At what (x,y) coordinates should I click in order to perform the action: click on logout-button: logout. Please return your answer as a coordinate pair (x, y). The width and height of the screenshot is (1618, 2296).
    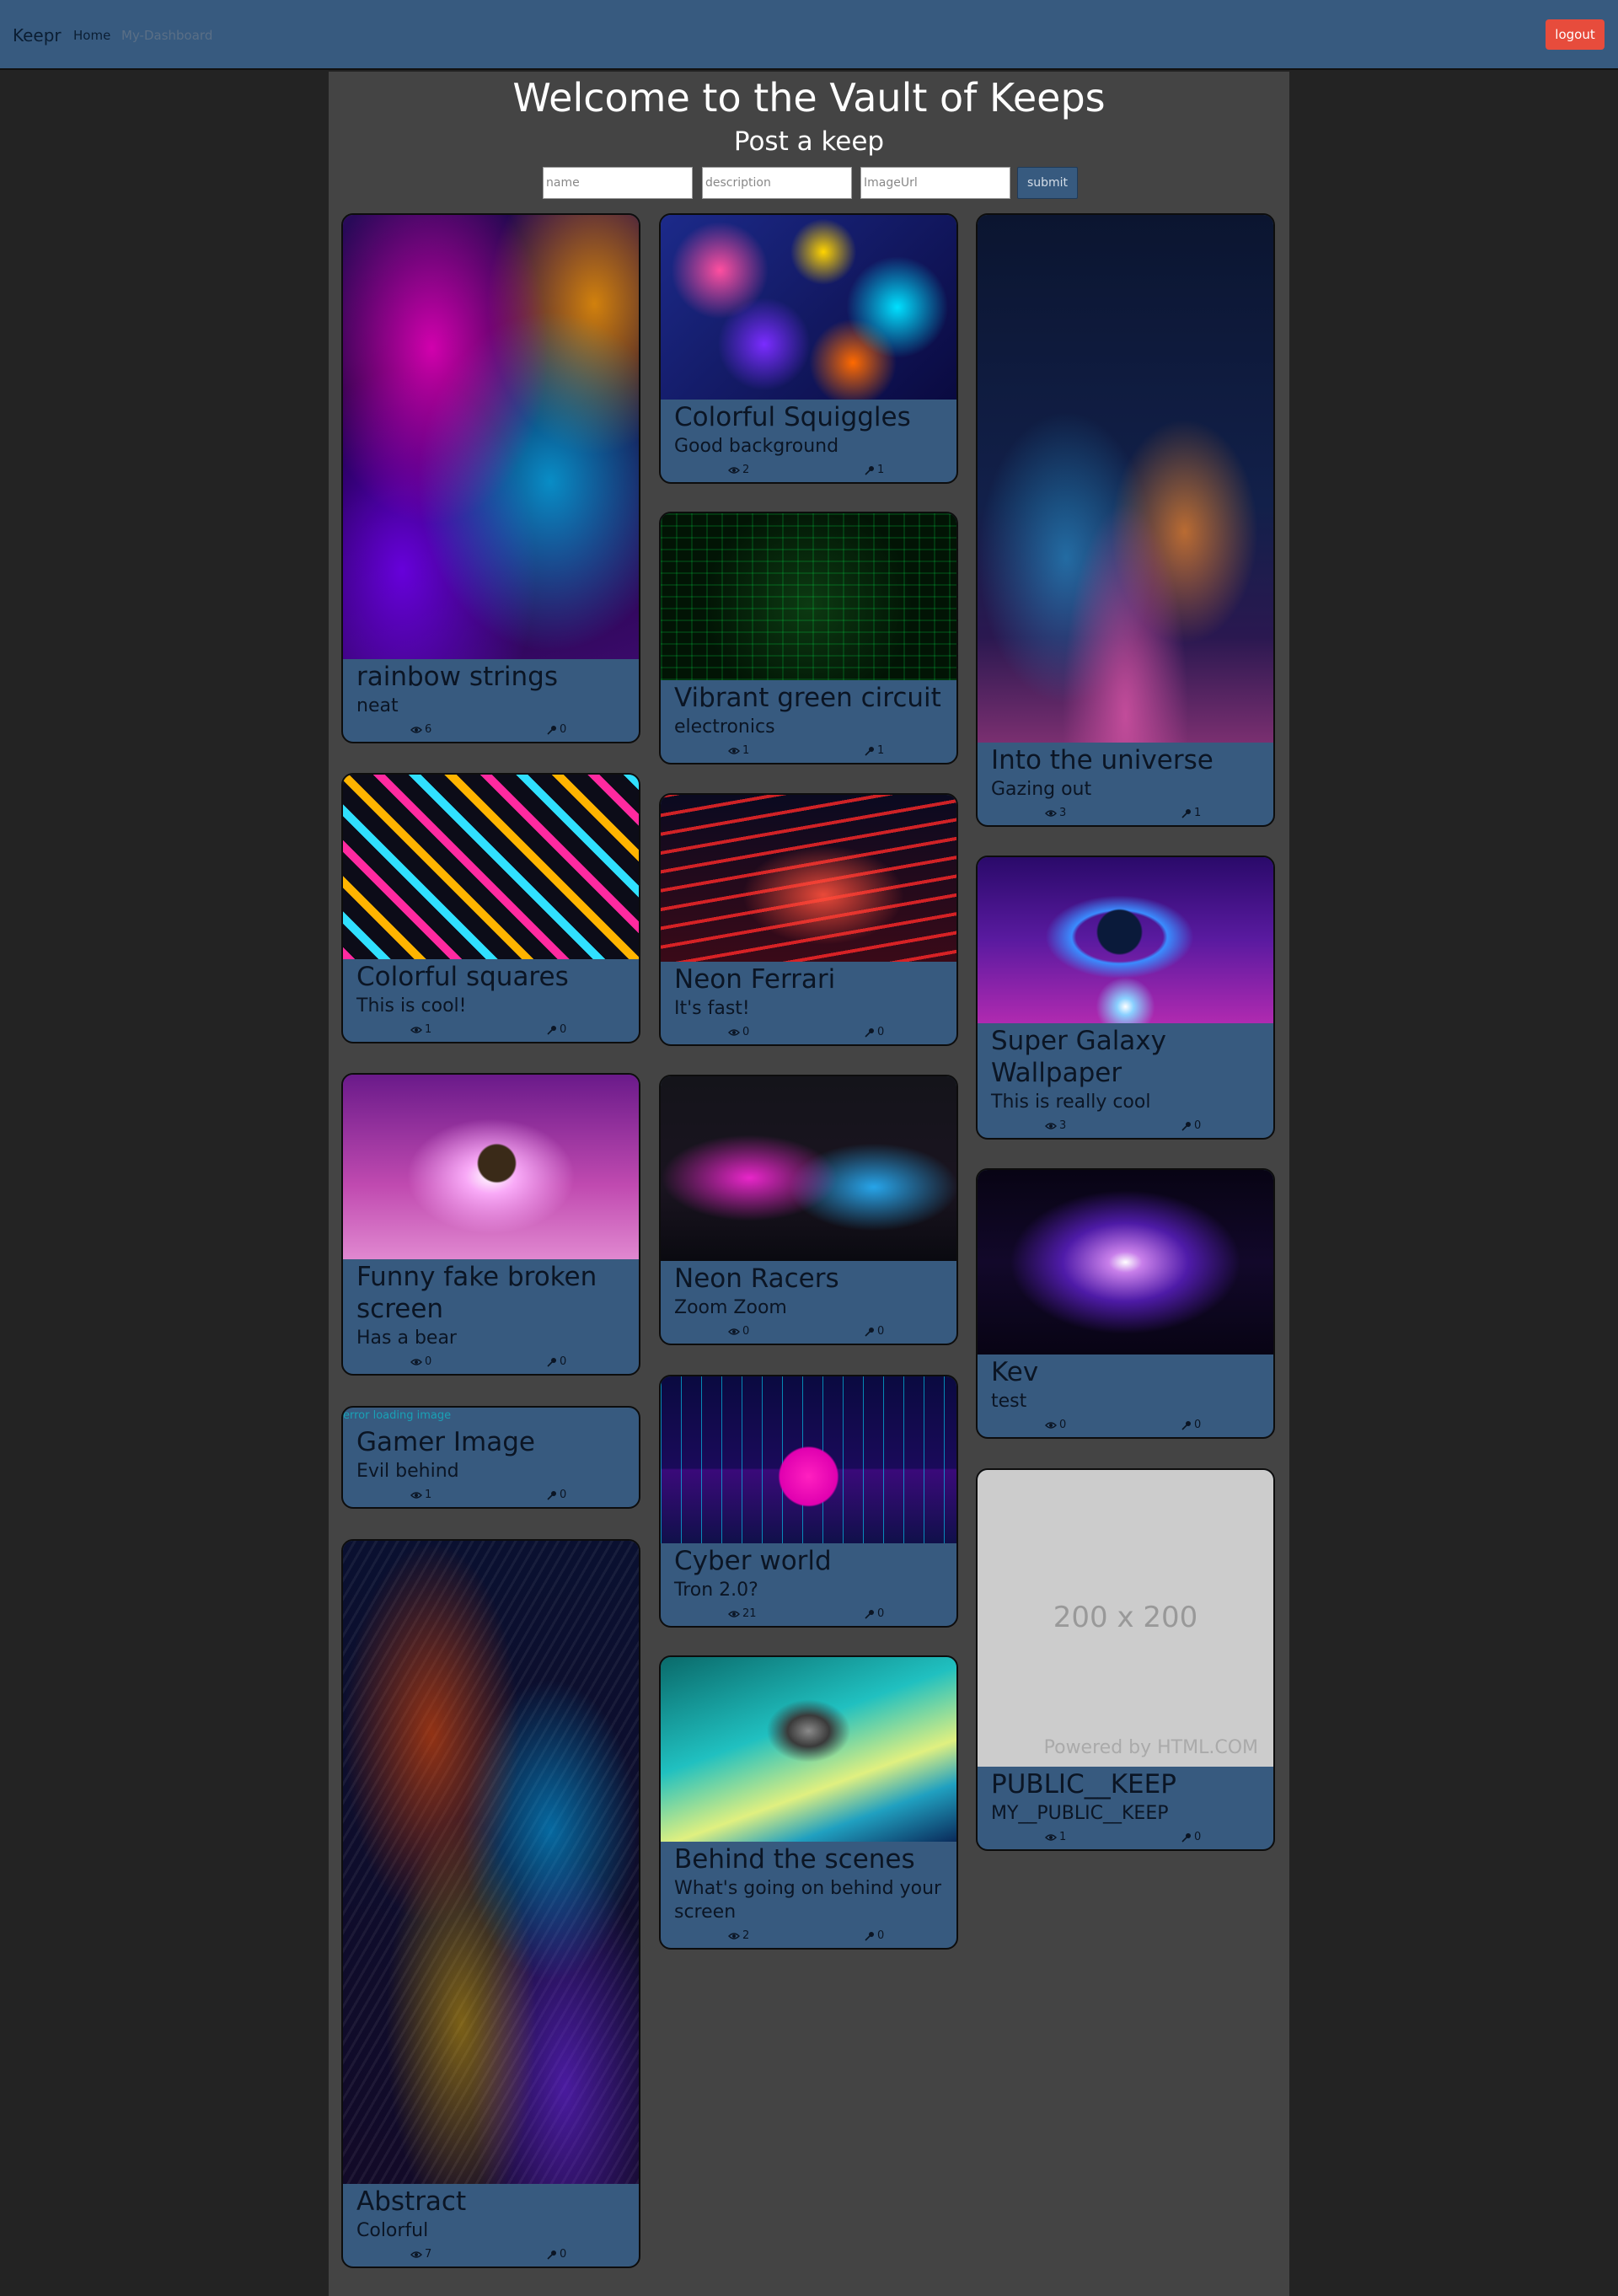
    Looking at the image, I should click on (1575, 34).